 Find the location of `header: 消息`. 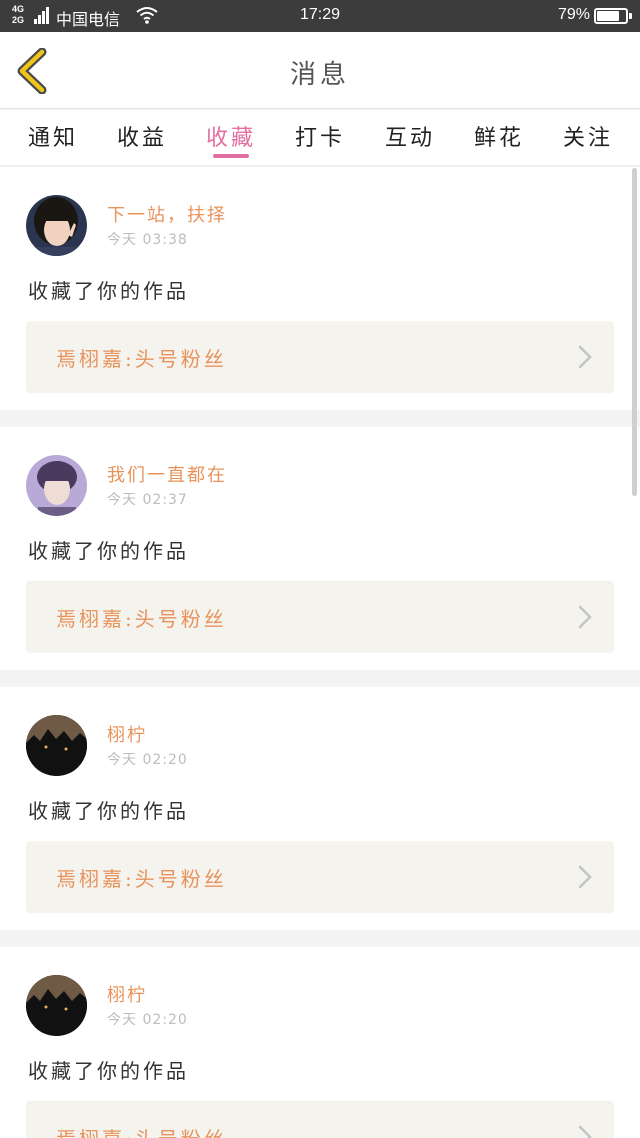

header: 消息 is located at coordinates (320, 70).